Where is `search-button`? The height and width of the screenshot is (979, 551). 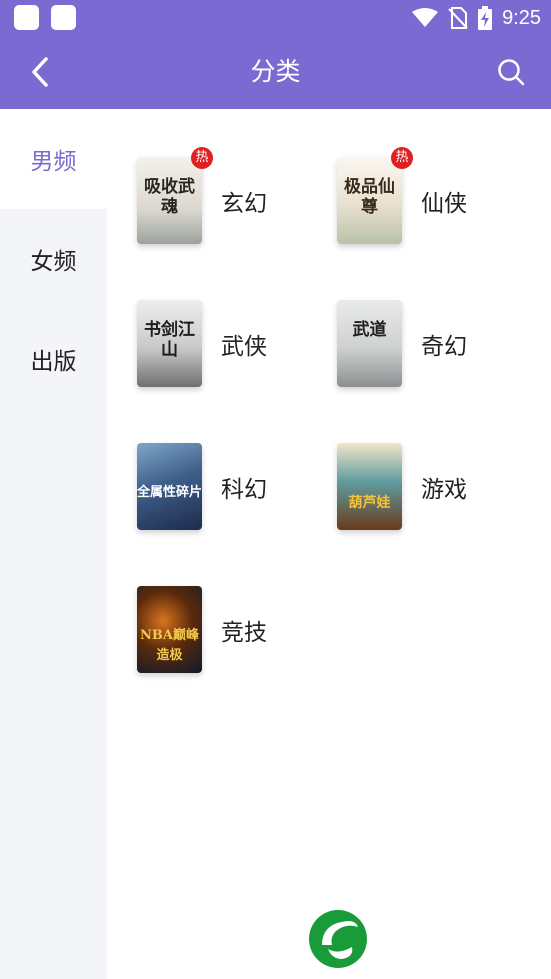
search-button is located at coordinates (511, 72).